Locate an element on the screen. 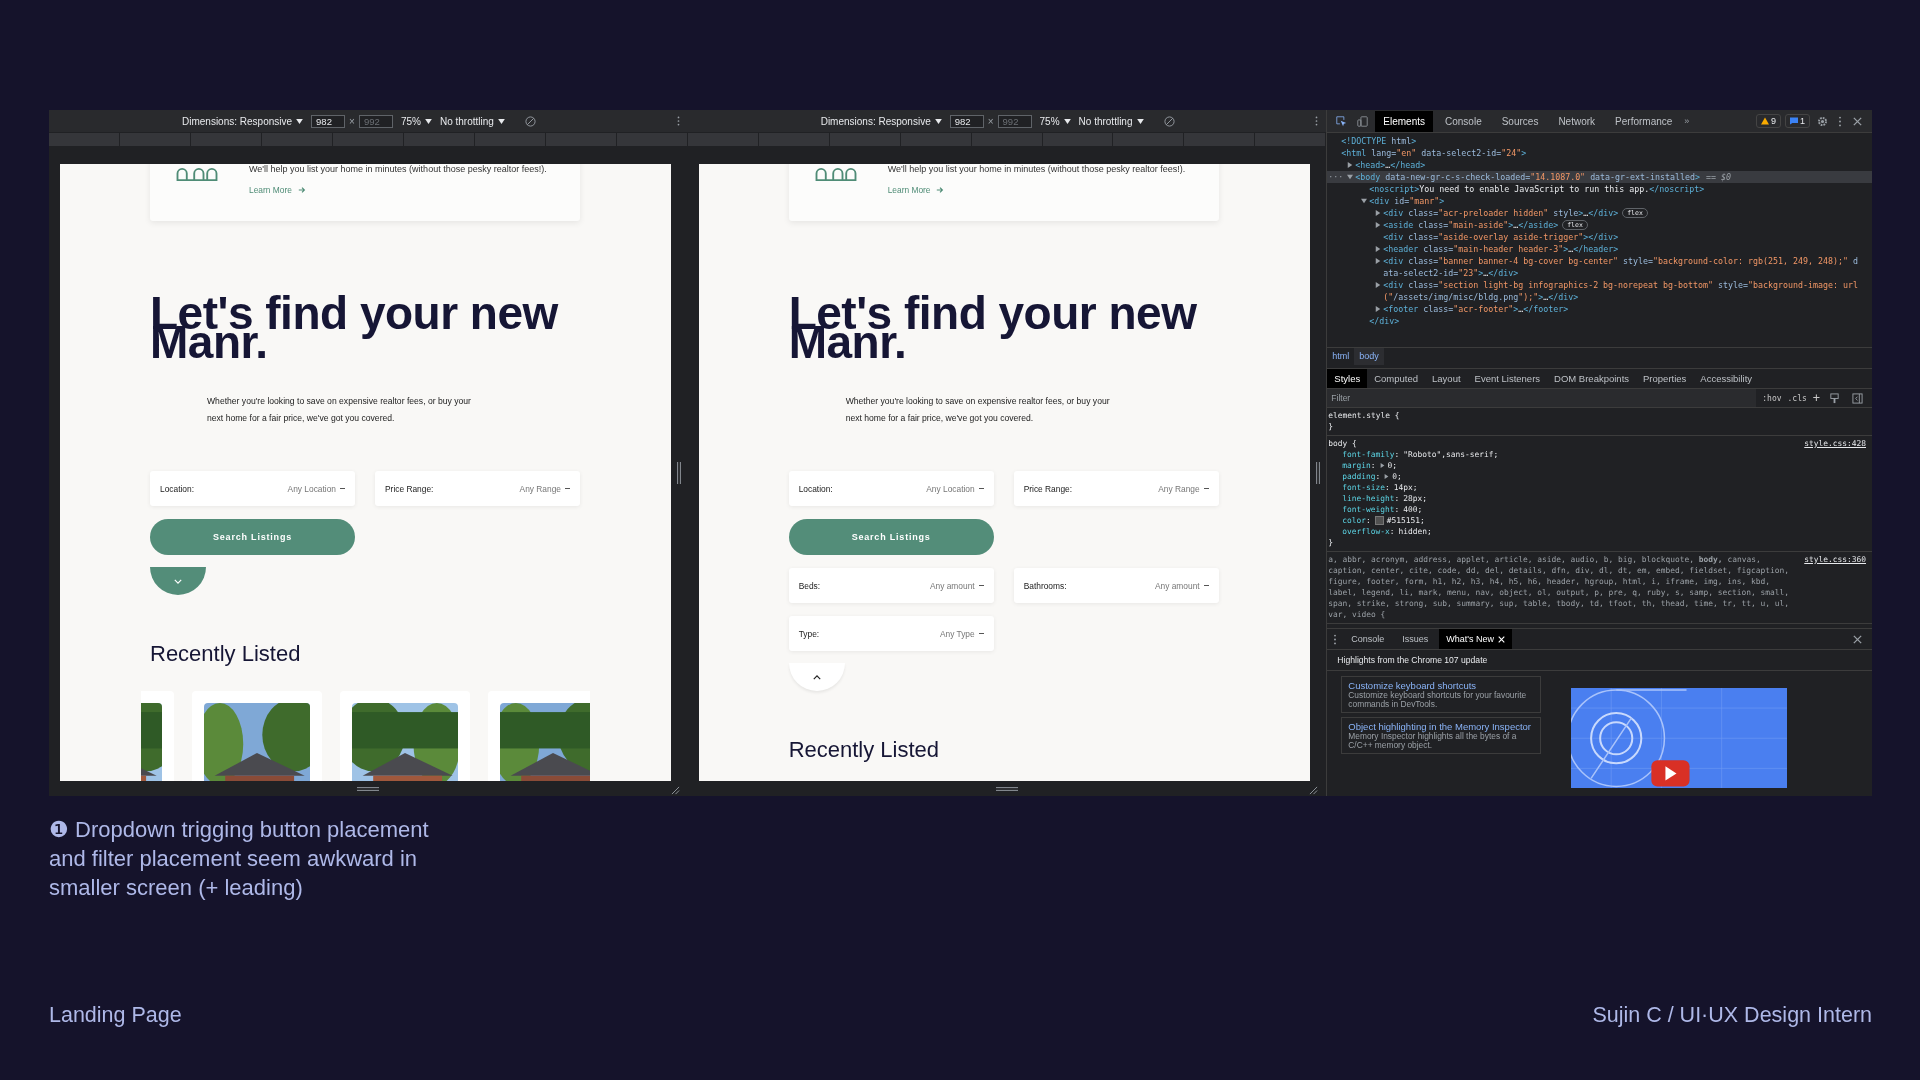  hover-state-button: :hov is located at coordinates (1772, 398).